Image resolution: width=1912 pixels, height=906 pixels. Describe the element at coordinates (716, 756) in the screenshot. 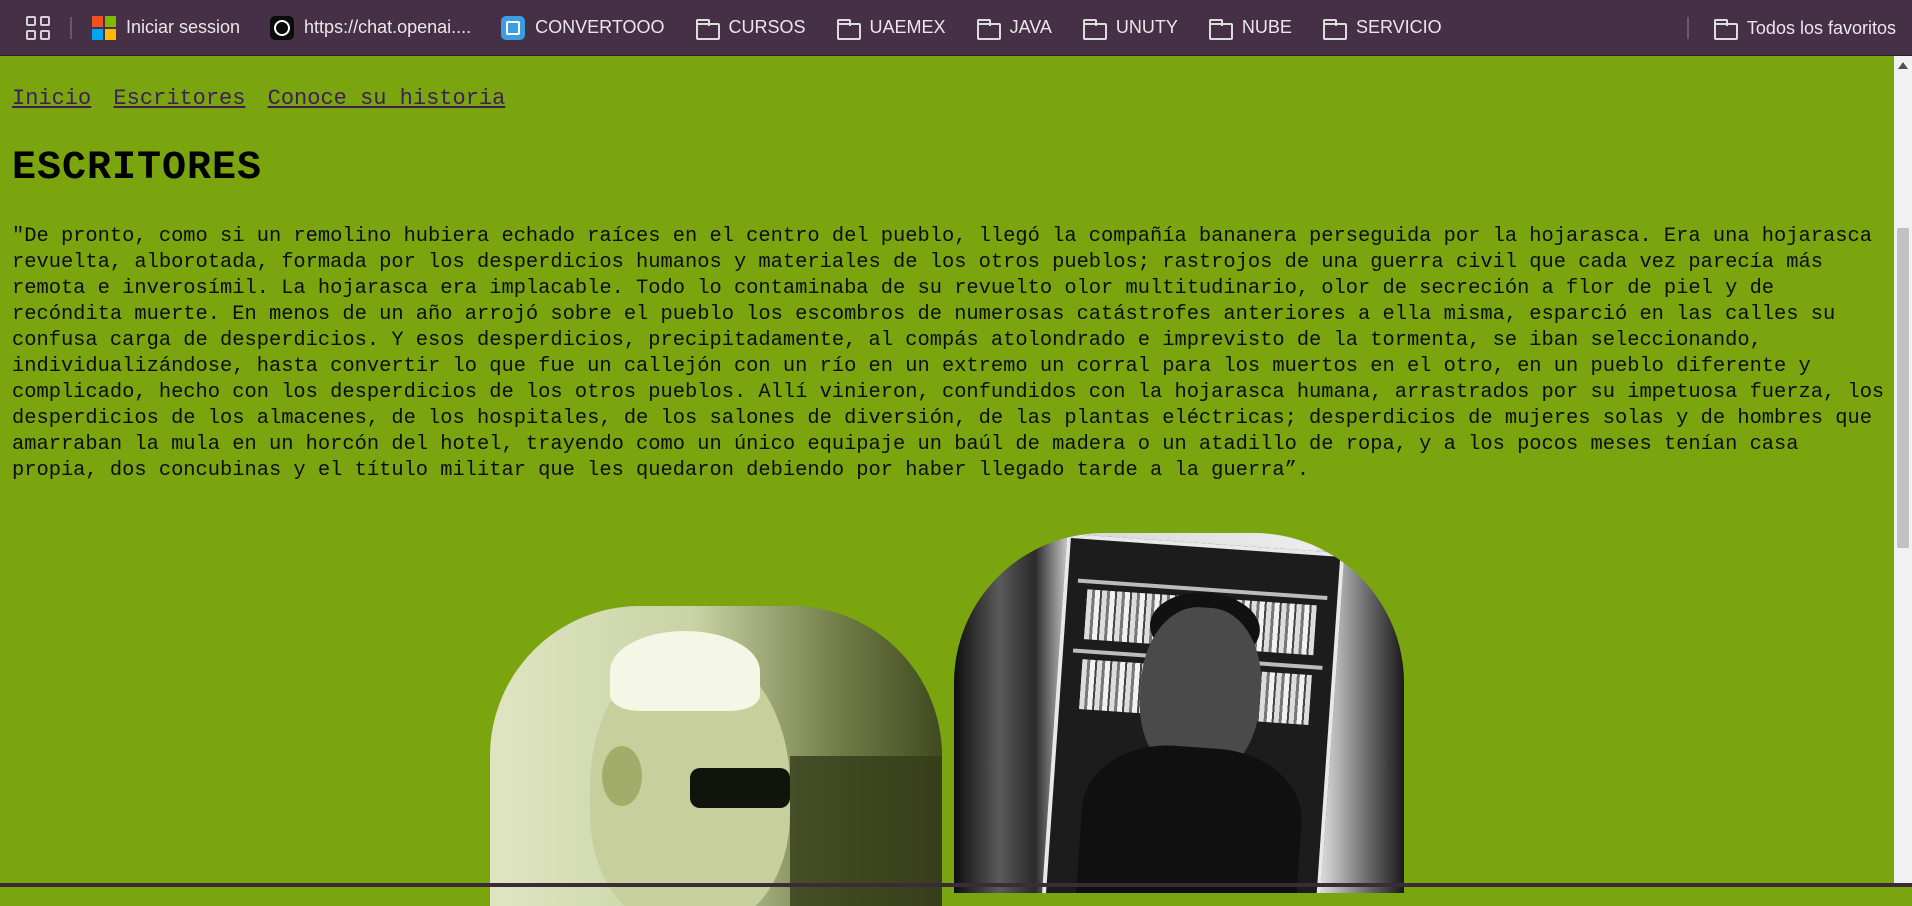

I see `writer-photo-left` at that location.